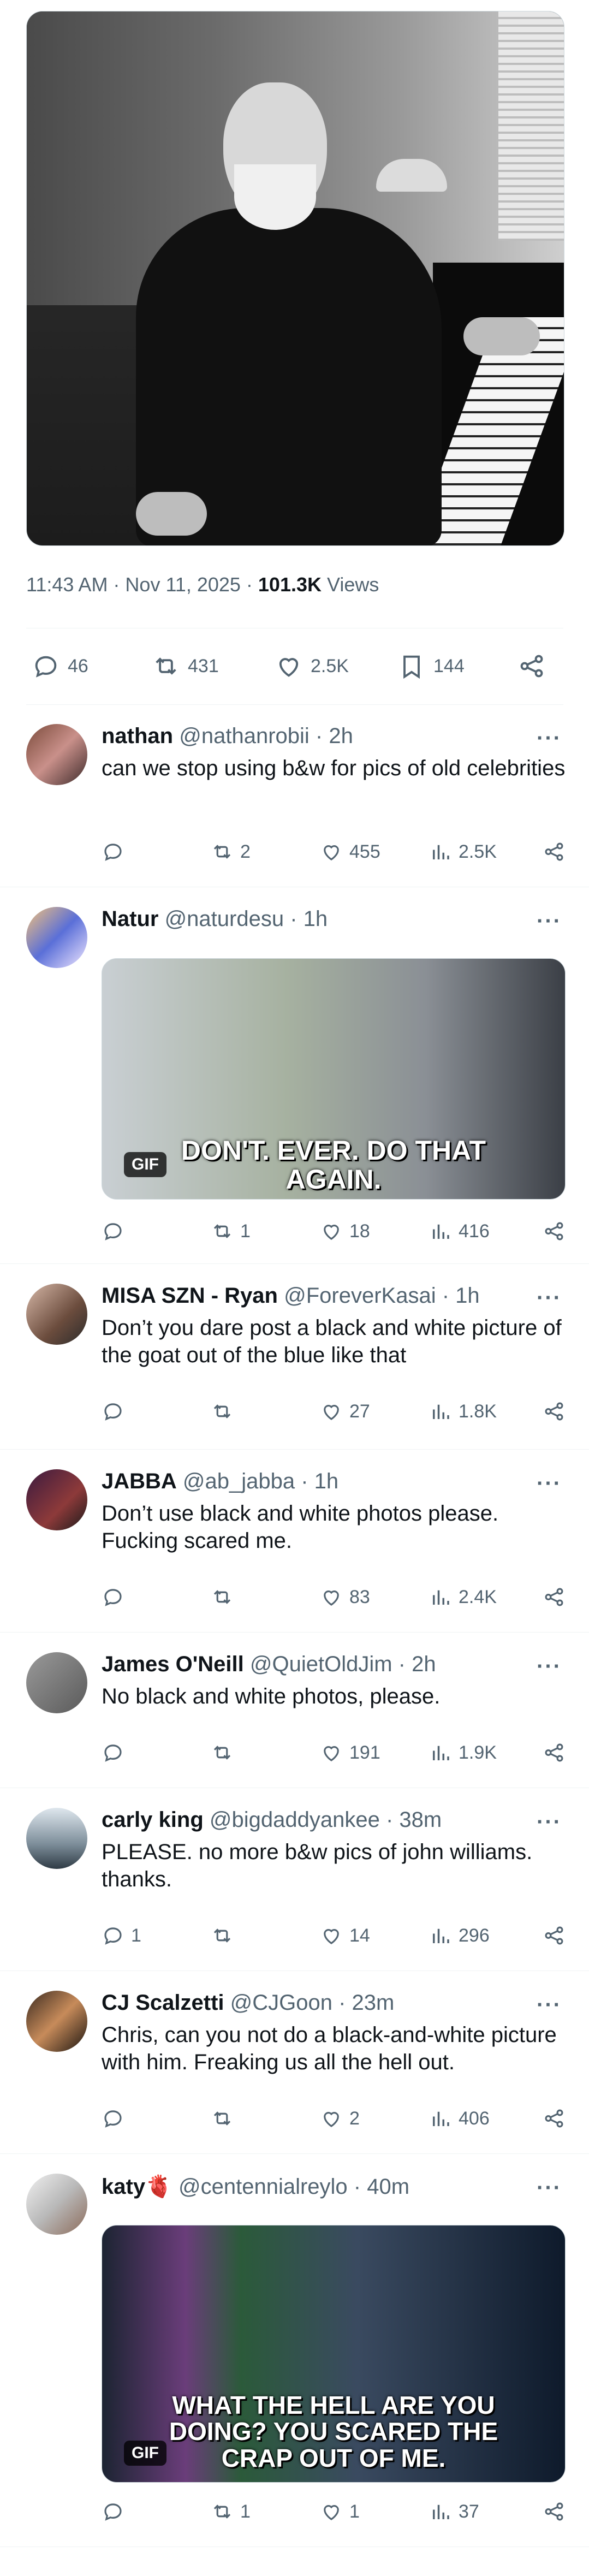 Image resolution: width=589 pixels, height=2576 pixels. I want to click on views-button: 37, so click(454, 2511).